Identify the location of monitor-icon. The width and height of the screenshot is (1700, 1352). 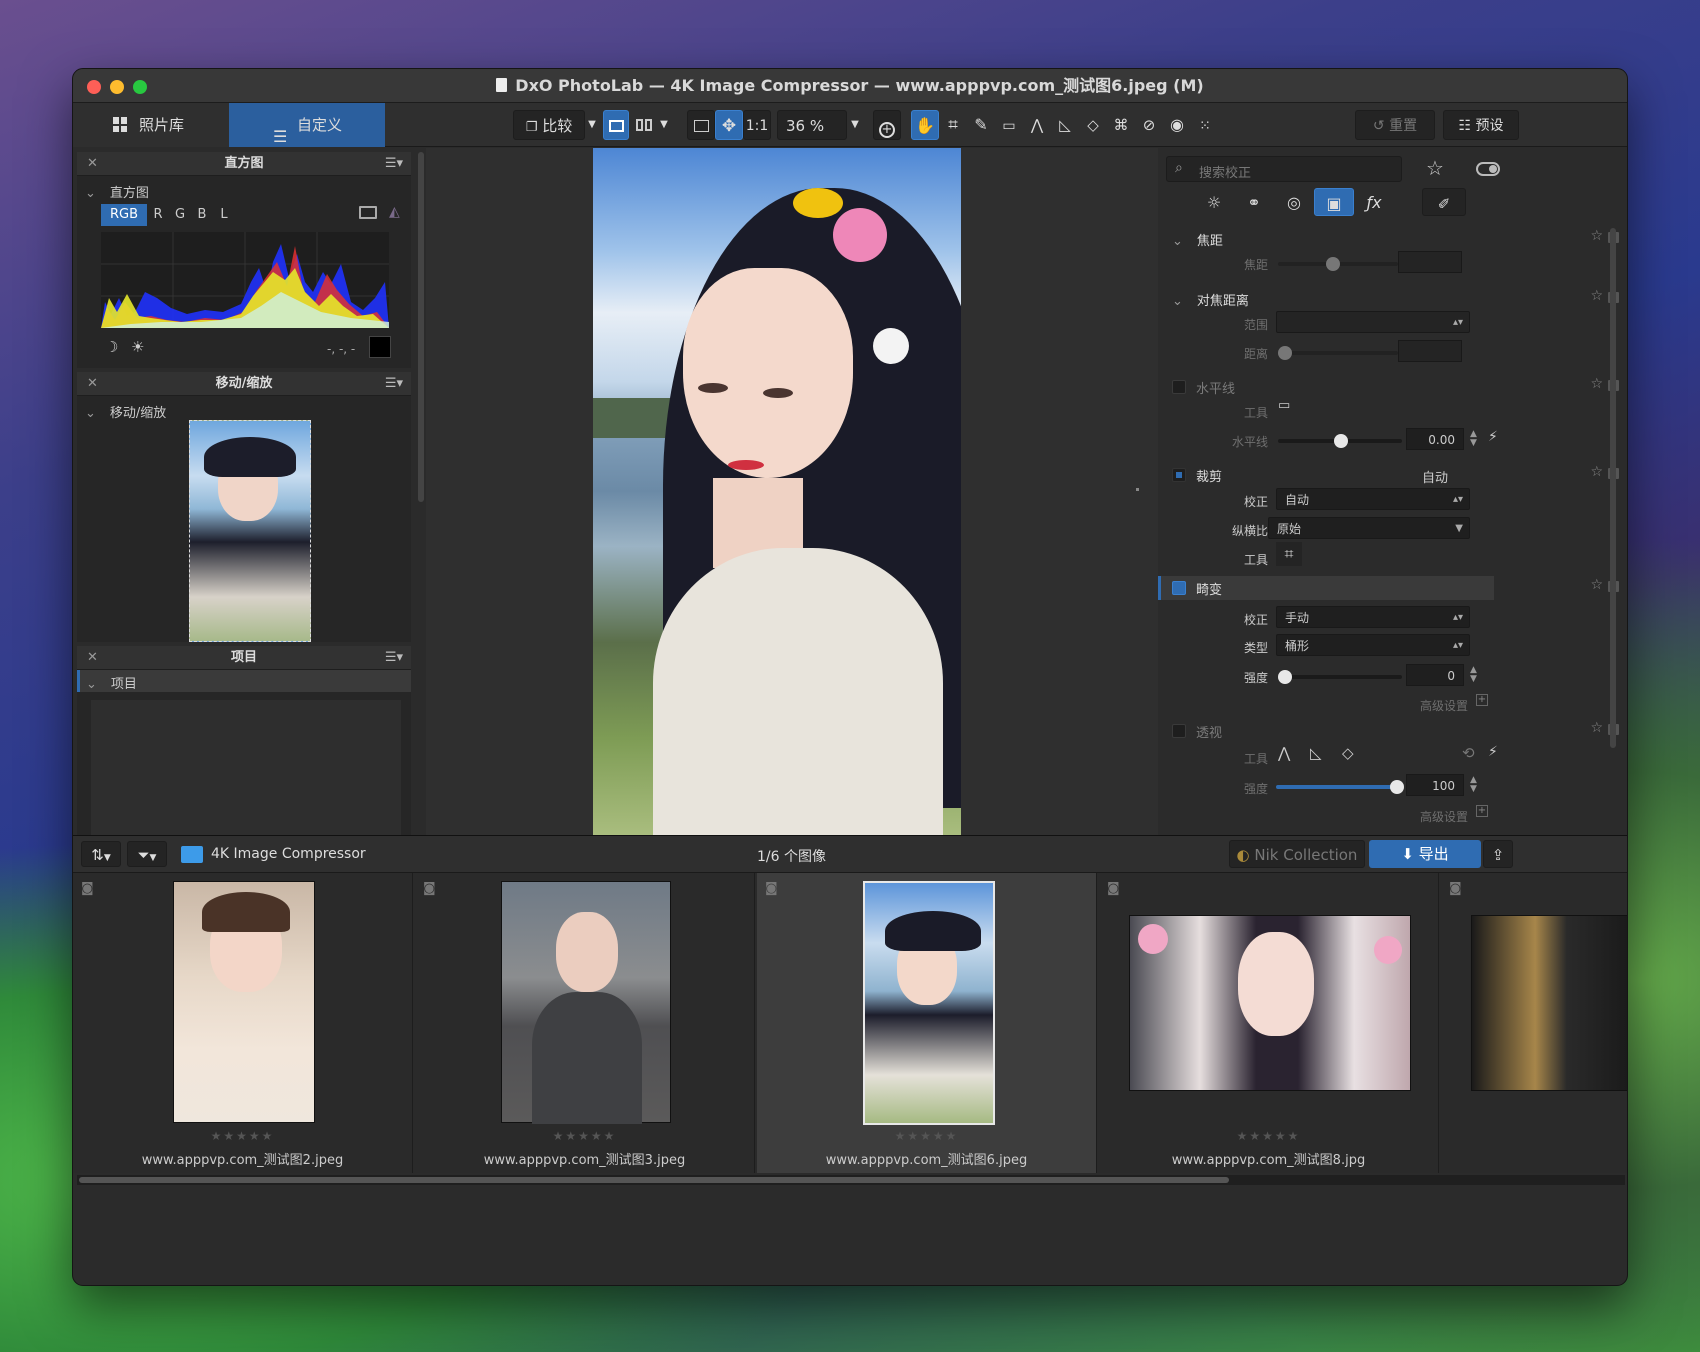
(368, 212).